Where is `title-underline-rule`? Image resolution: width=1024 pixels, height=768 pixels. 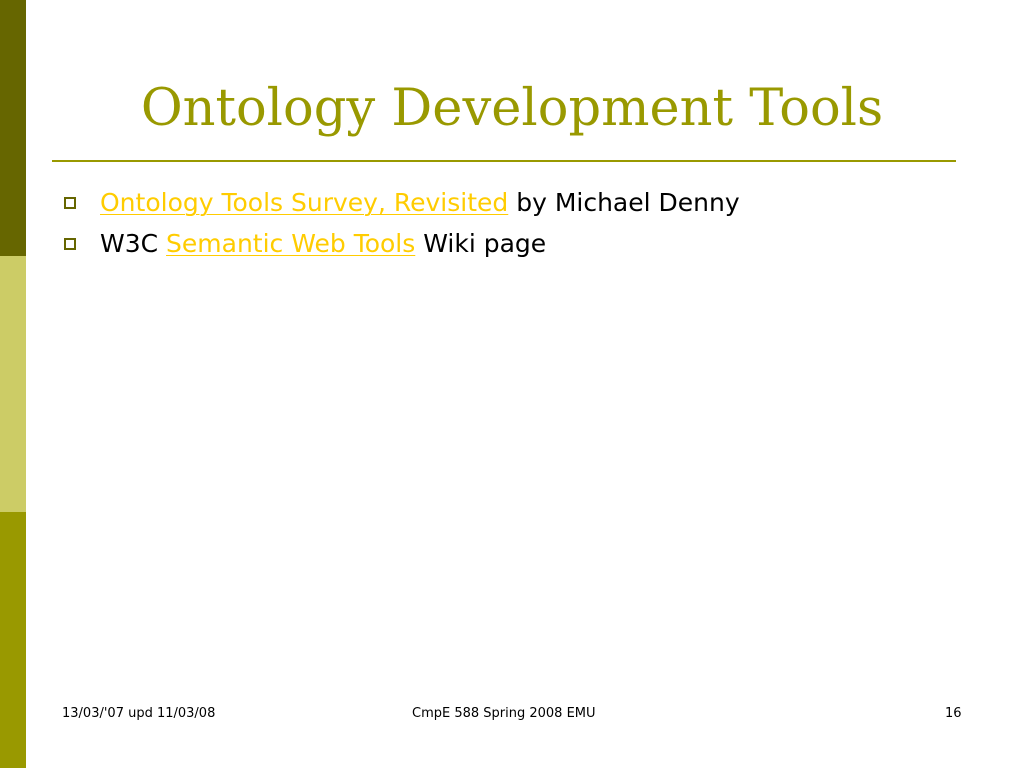
title-underline-rule is located at coordinates (504, 161).